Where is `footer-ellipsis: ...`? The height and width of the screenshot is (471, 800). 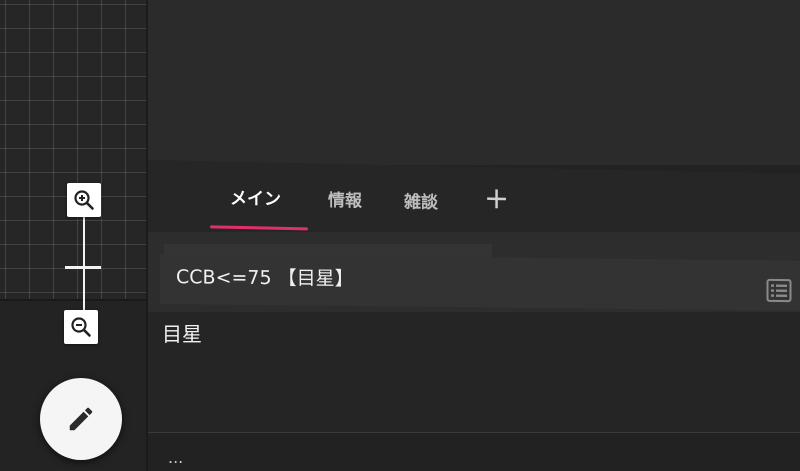
footer-ellipsis: ... is located at coordinates (175, 457).